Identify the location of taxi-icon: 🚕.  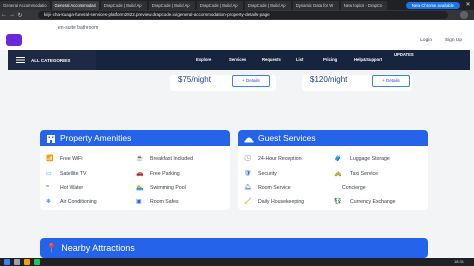
(338, 174).